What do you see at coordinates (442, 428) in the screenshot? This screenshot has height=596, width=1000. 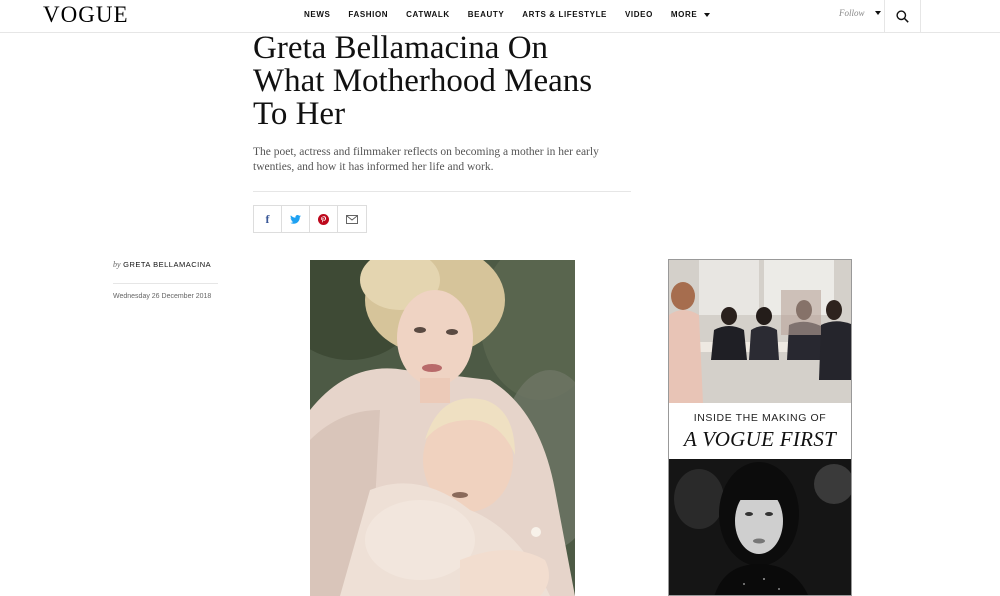 I see `hero-photo` at bounding box center [442, 428].